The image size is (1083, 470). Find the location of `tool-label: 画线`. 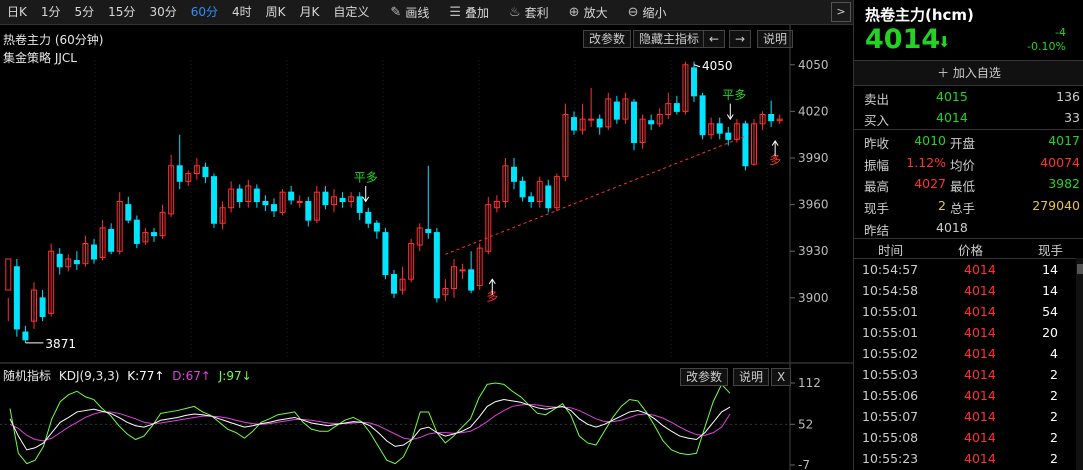

tool-label: 画线 is located at coordinates (417, 12).